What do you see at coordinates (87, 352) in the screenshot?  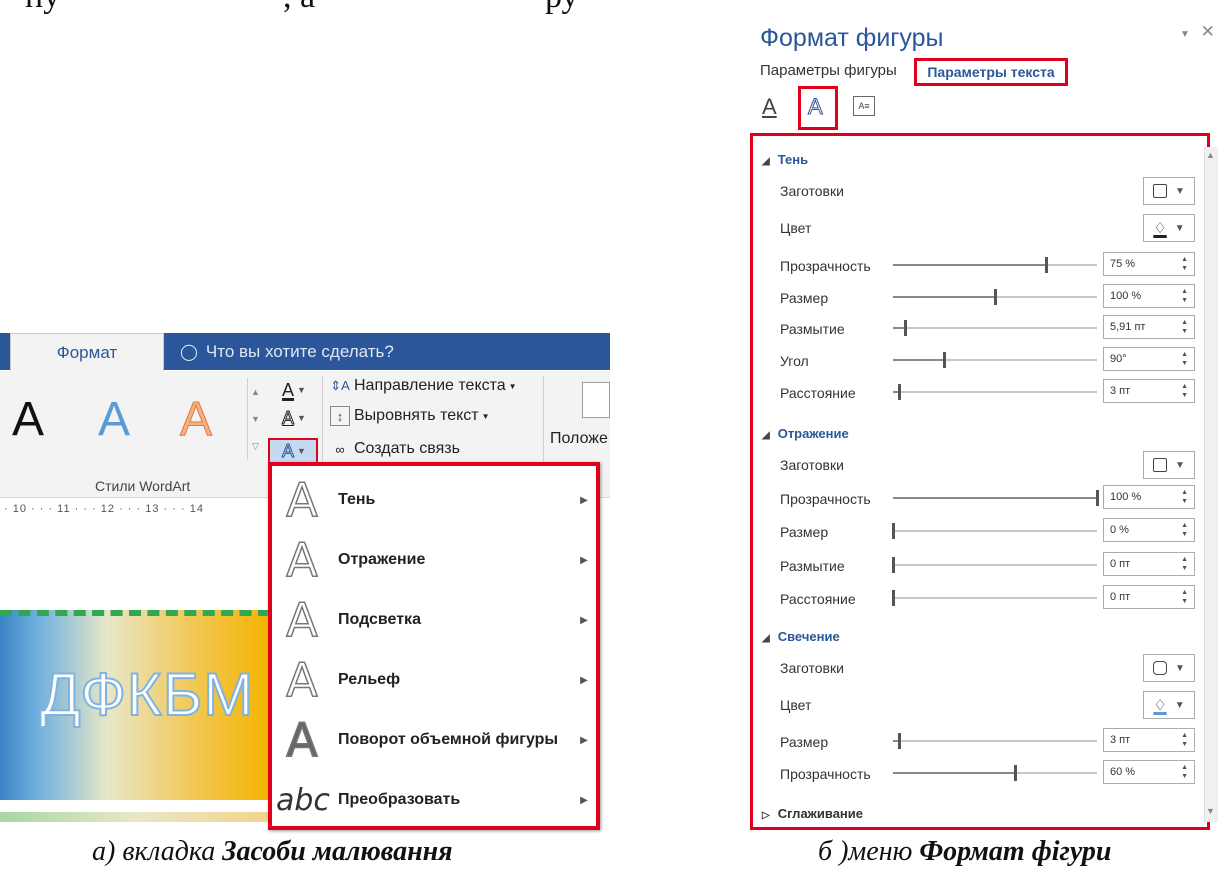 I see `tab-format: Формат` at bounding box center [87, 352].